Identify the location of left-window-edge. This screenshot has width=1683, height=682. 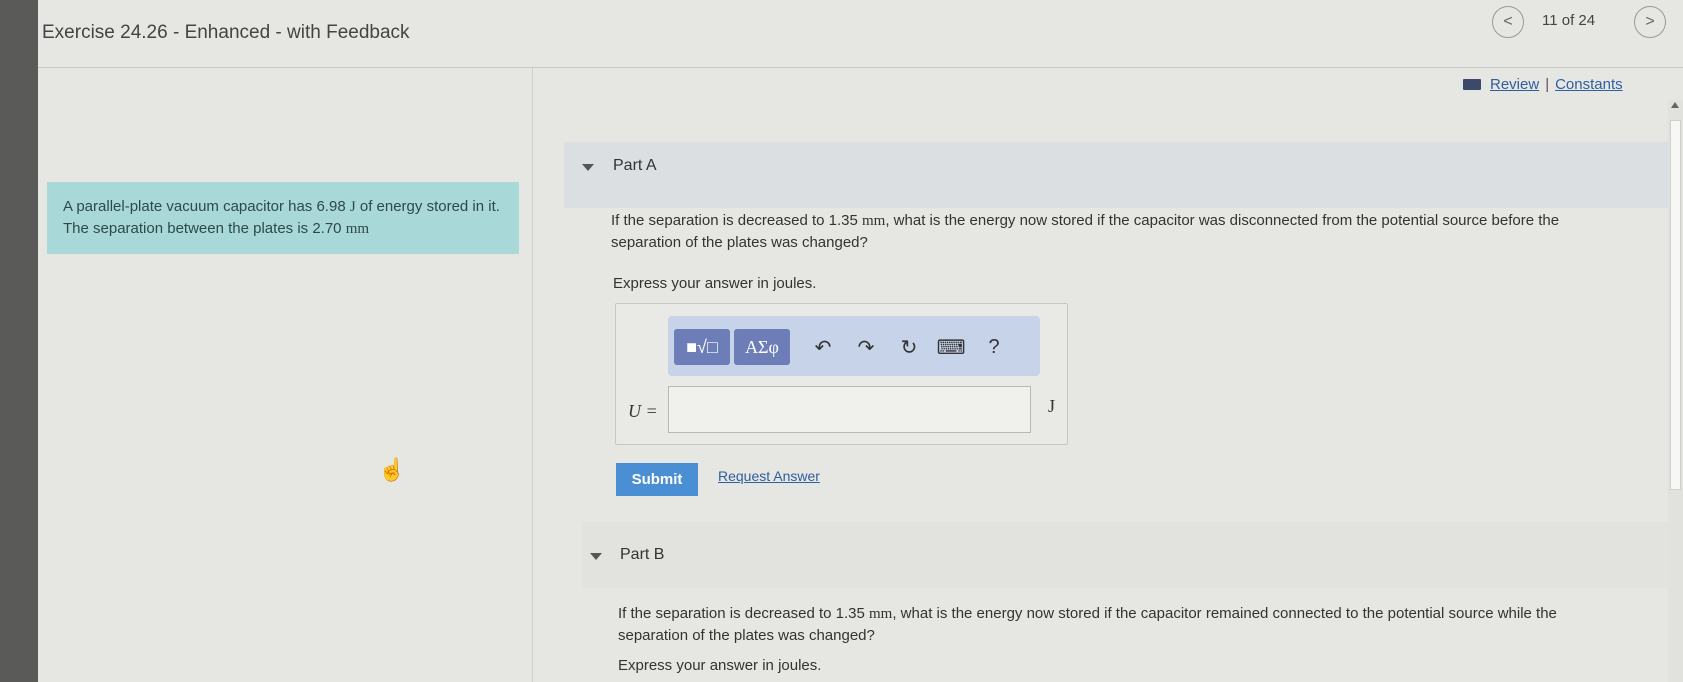
(19, 341).